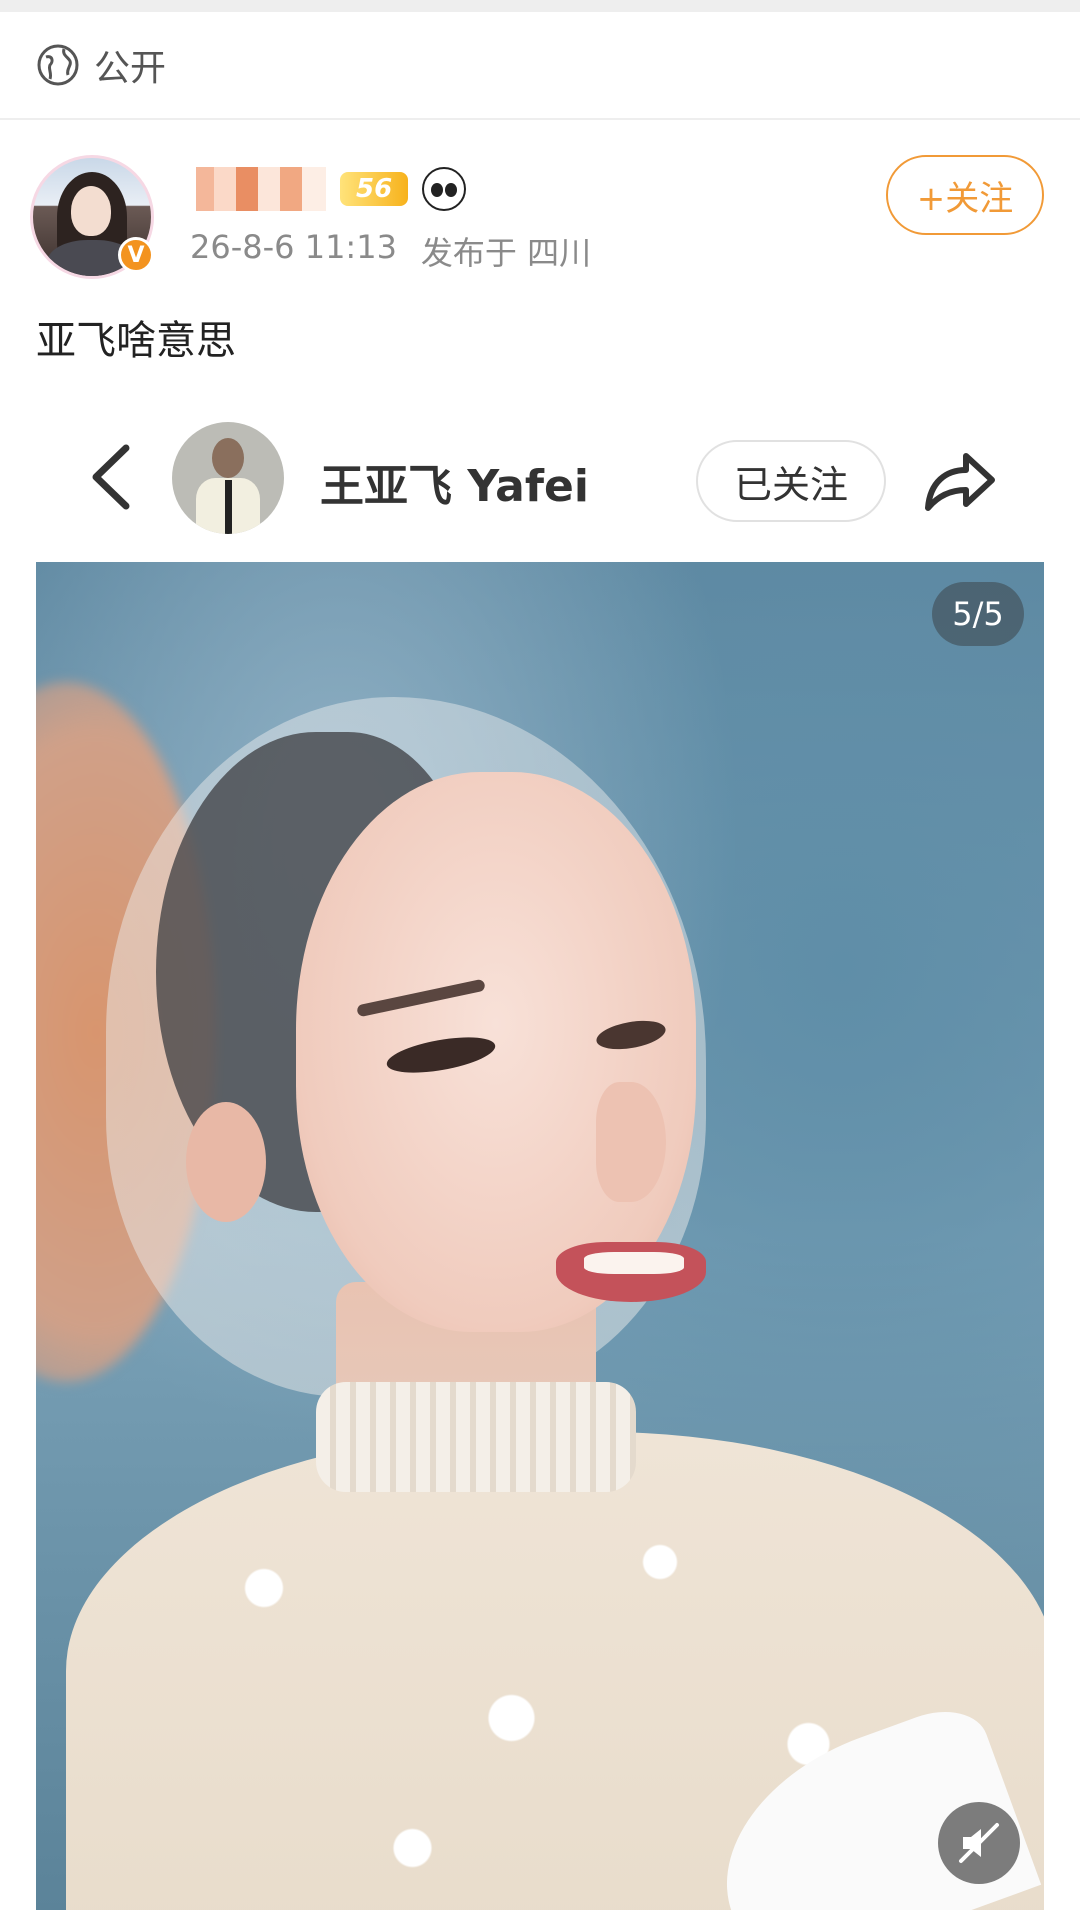 This screenshot has width=1080, height=1923. I want to click on author-row: 56, so click(331, 189).